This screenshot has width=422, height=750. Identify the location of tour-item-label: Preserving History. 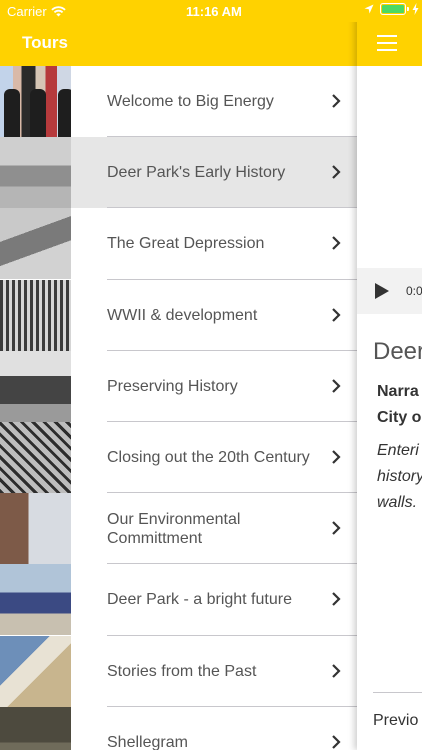
(172, 386).